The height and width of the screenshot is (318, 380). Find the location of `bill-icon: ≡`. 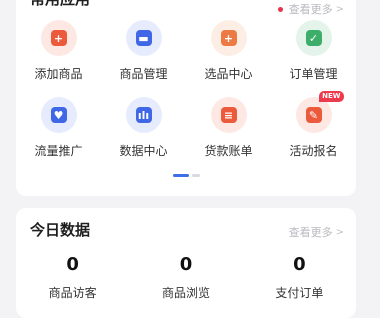

bill-icon: ≡ is located at coordinates (228, 115).